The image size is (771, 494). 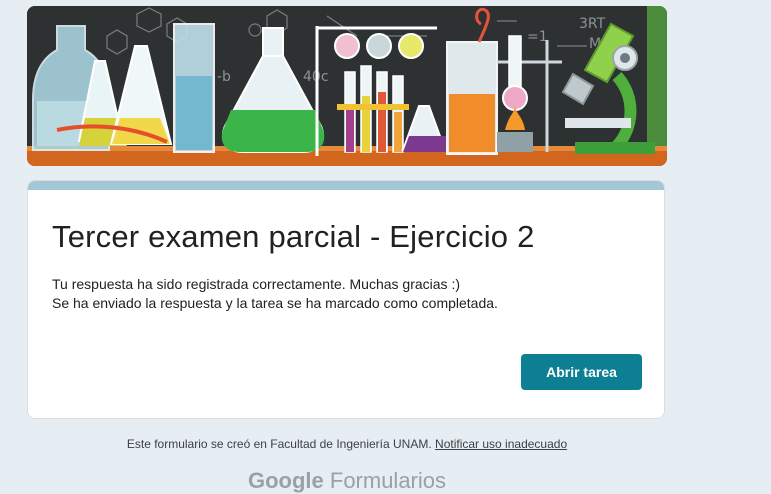 What do you see at coordinates (285, 480) in the screenshot?
I see `google-wordmark: Google` at bounding box center [285, 480].